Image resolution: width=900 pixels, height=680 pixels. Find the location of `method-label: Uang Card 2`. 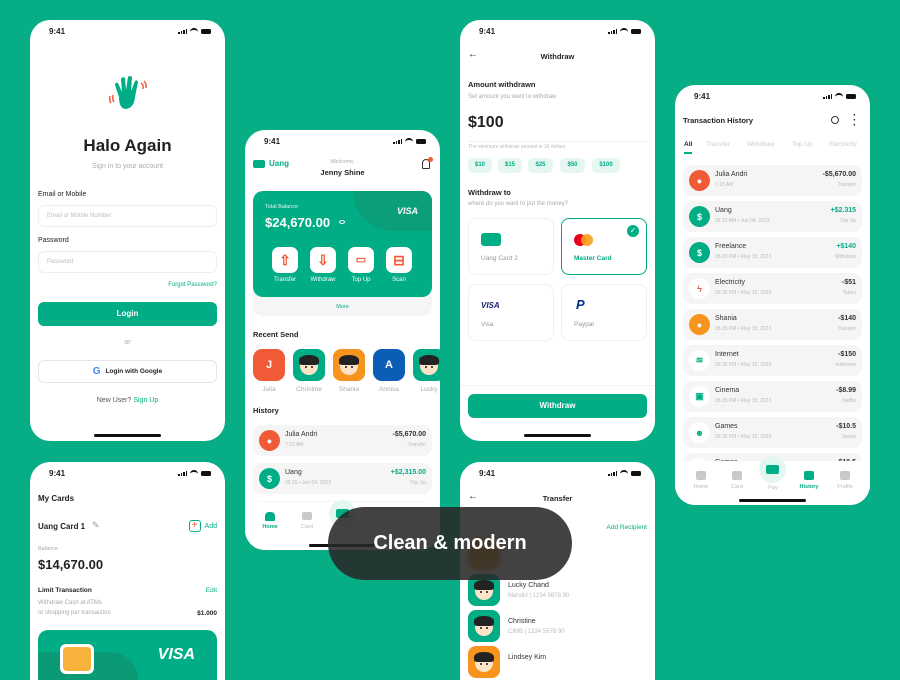

method-label: Uang Card 2 is located at coordinates (499, 258).